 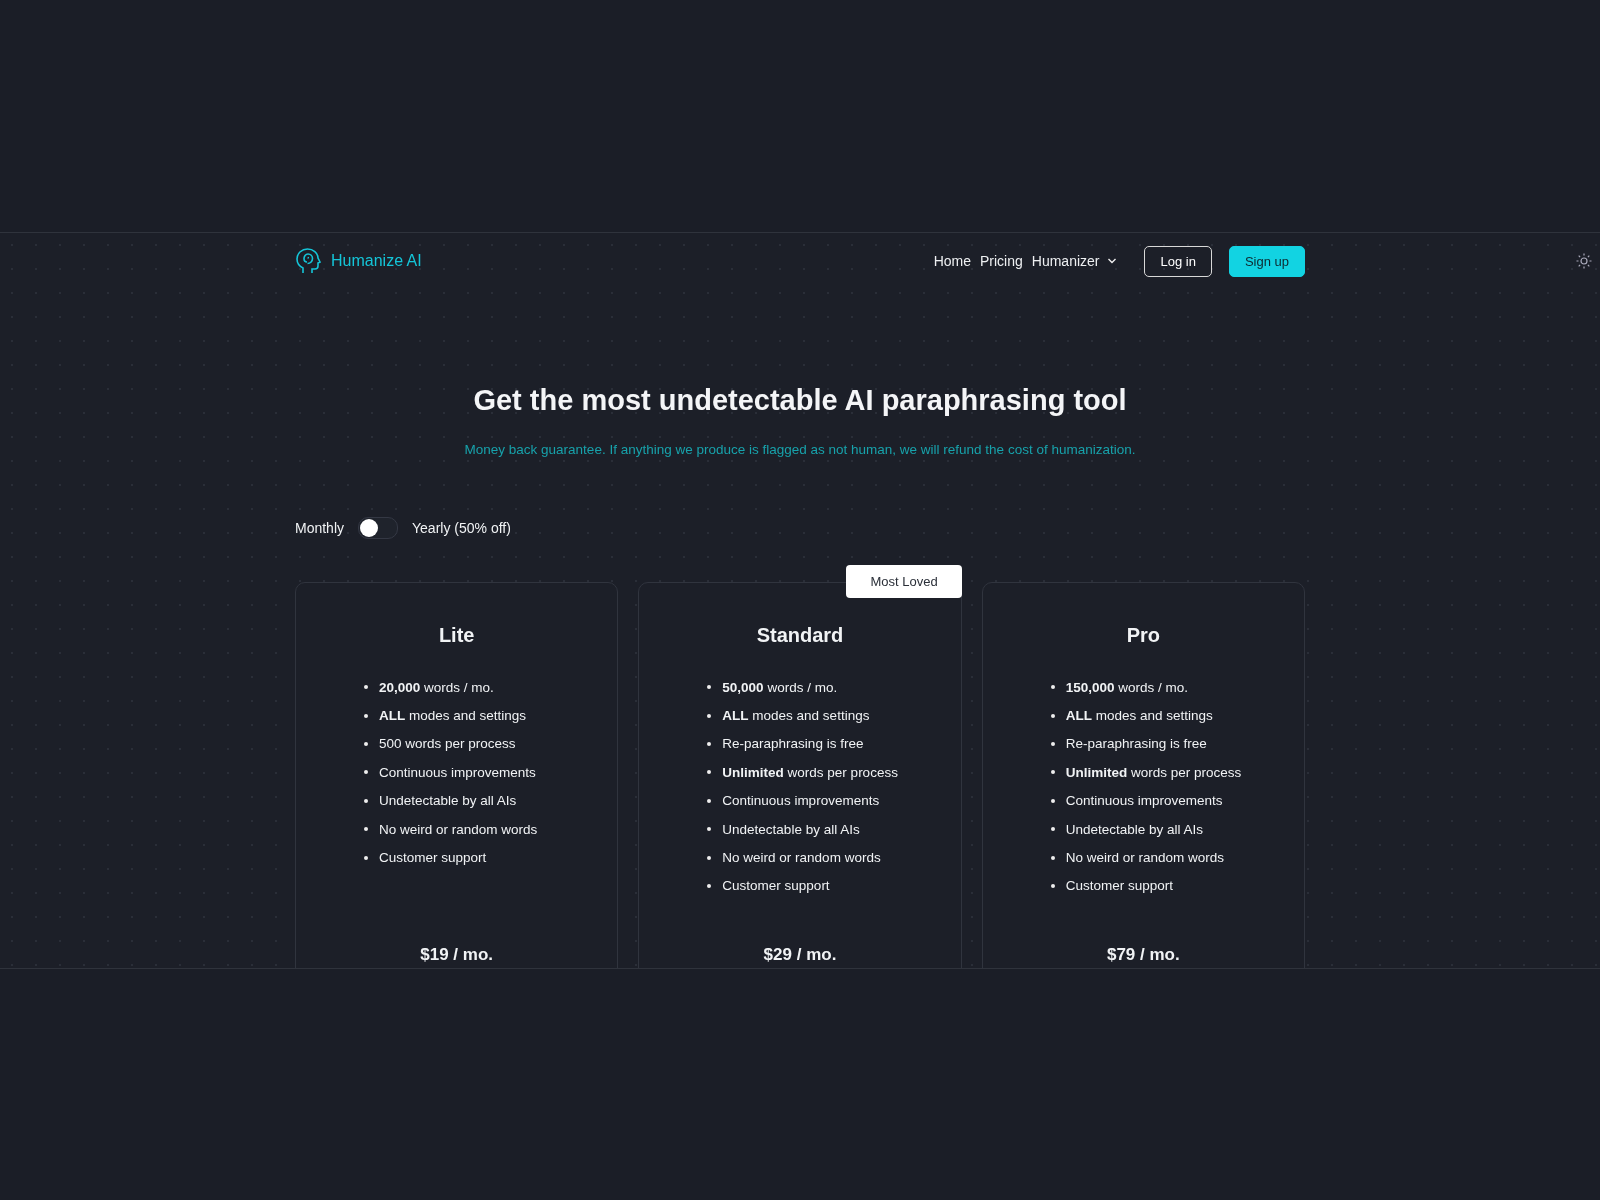 What do you see at coordinates (457, 955) in the screenshot?
I see `plan-price: $19 / mo.` at bounding box center [457, 955].